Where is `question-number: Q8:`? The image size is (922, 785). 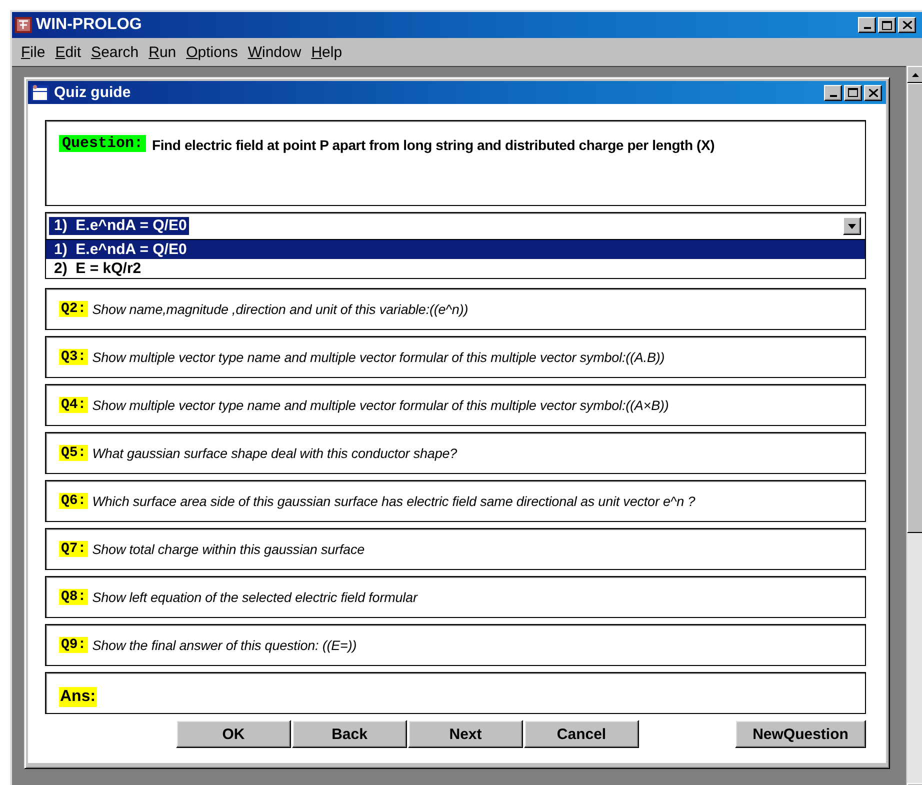 question-number: Q8: is located at coordinates (73, 597).